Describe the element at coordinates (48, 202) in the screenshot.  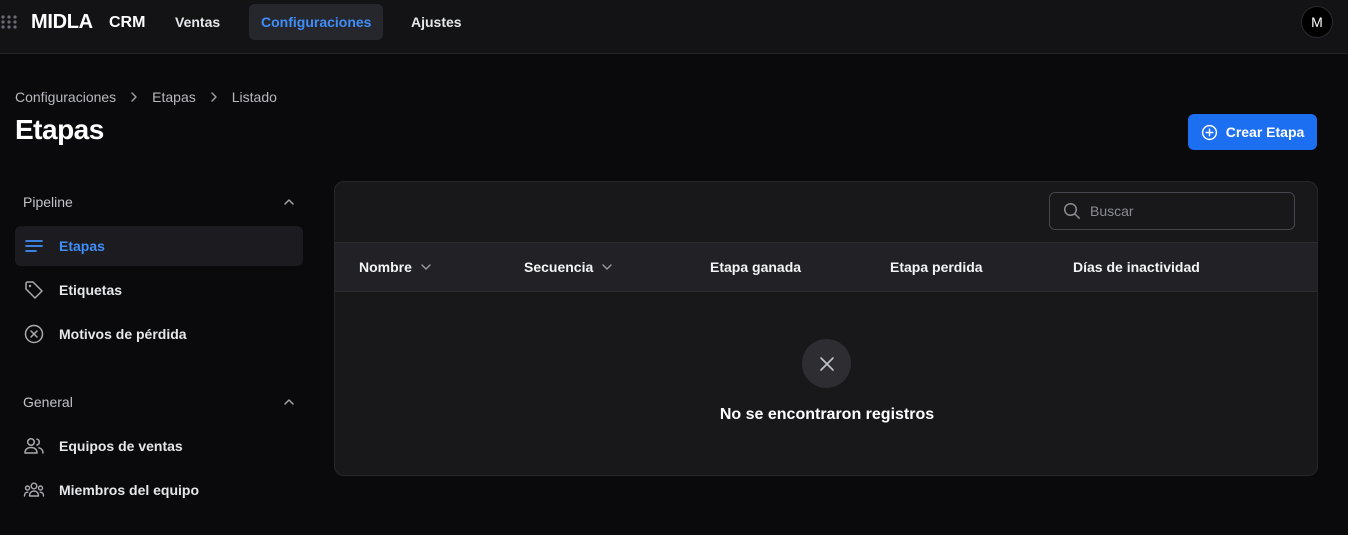
I see `section-pipeline-title: Pipeline` at that location.